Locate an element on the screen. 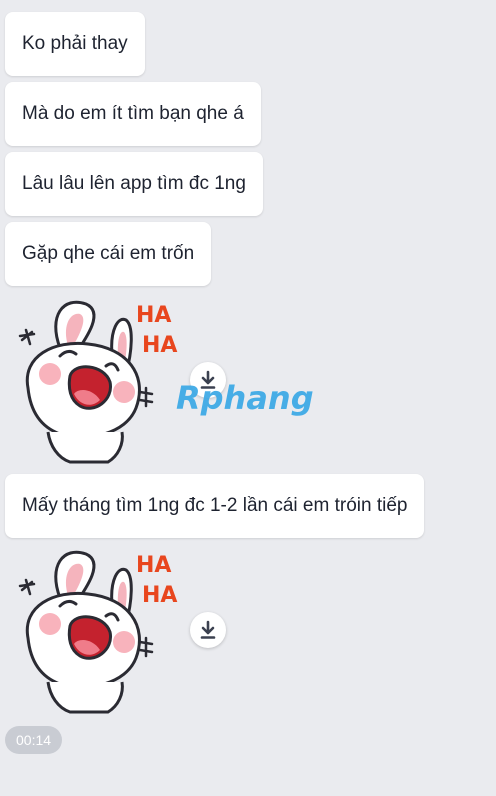  timestamp-badge: 00:14 is located at coordinates (34, 740).